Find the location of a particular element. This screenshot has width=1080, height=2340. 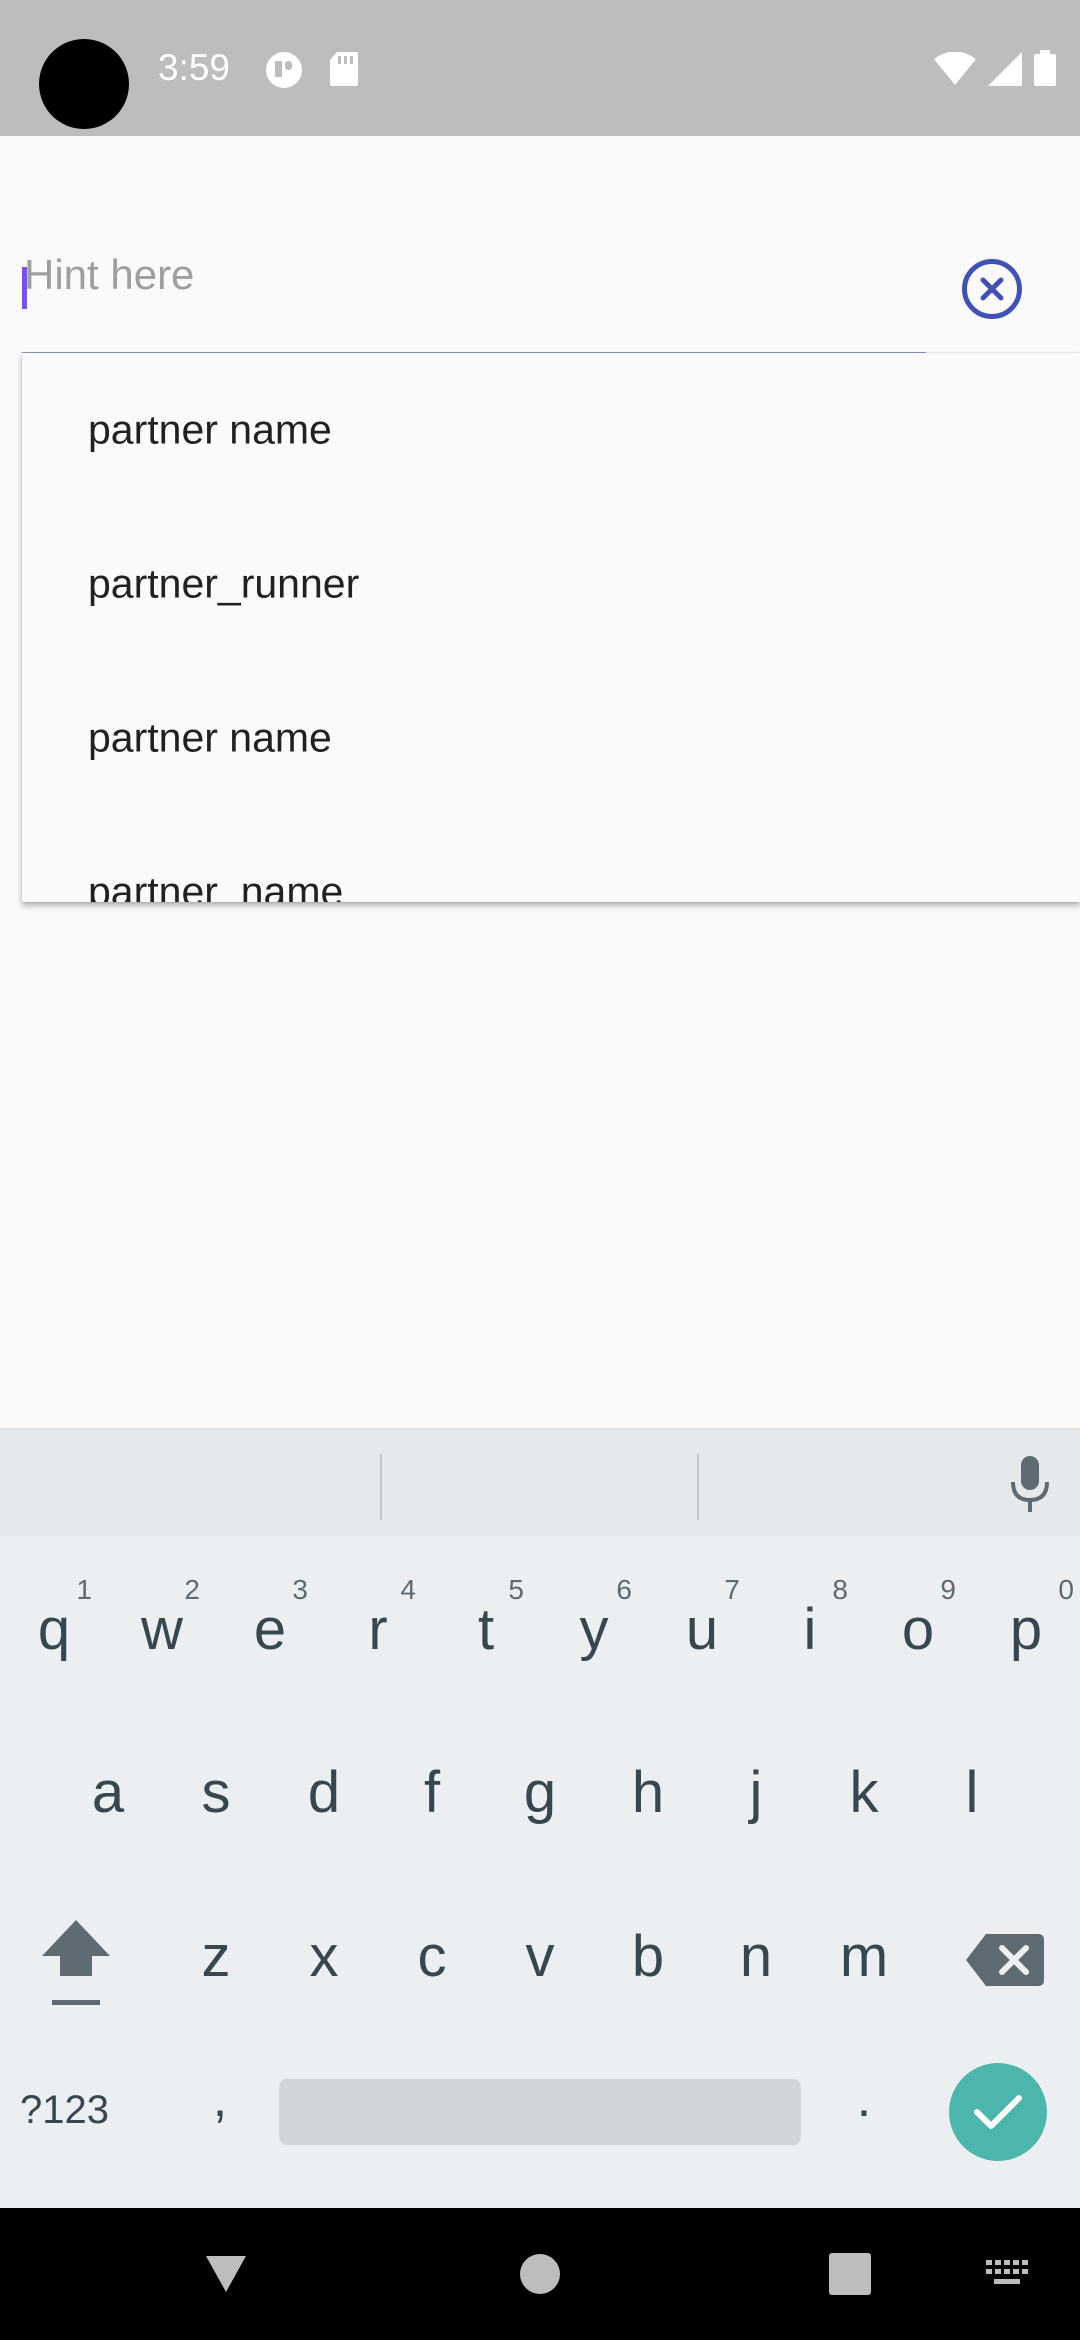

checkmark-icon is located at coordinates (998, 2112).